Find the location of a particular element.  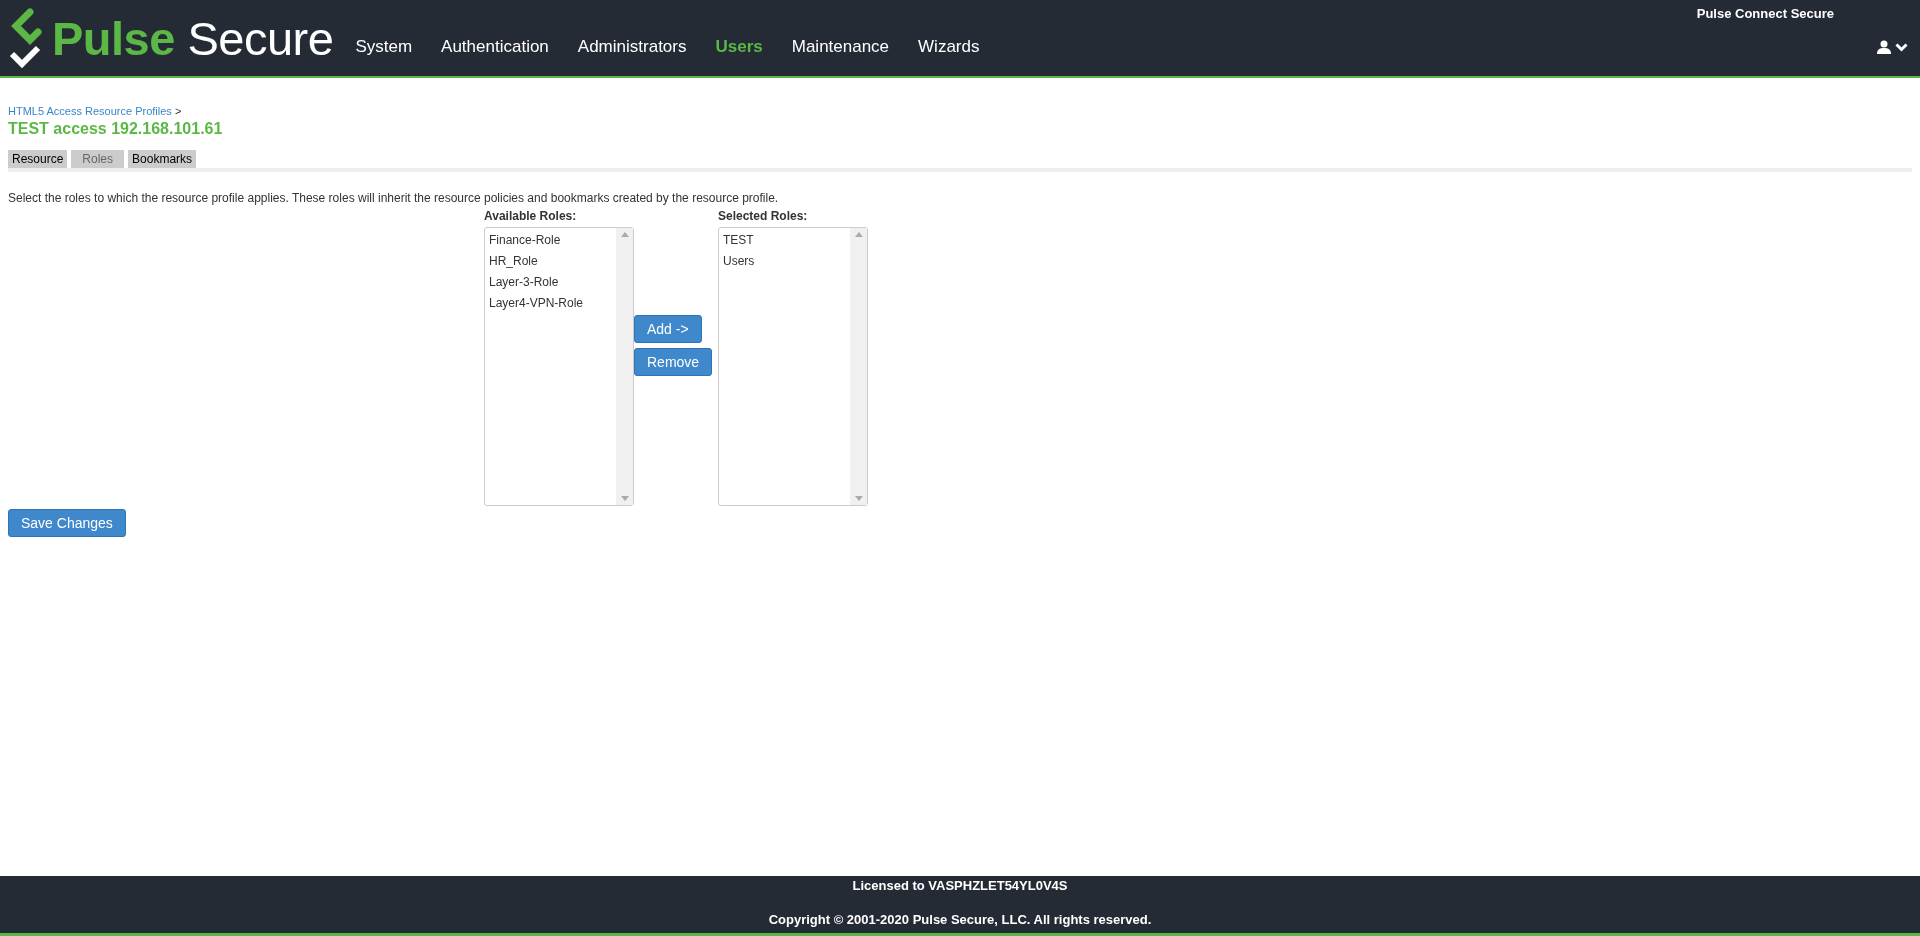

available-roles-list: Finance-Role HR_Role Layer-3-Role Layer4-VPN-Role is located at coordinates (559, 366).